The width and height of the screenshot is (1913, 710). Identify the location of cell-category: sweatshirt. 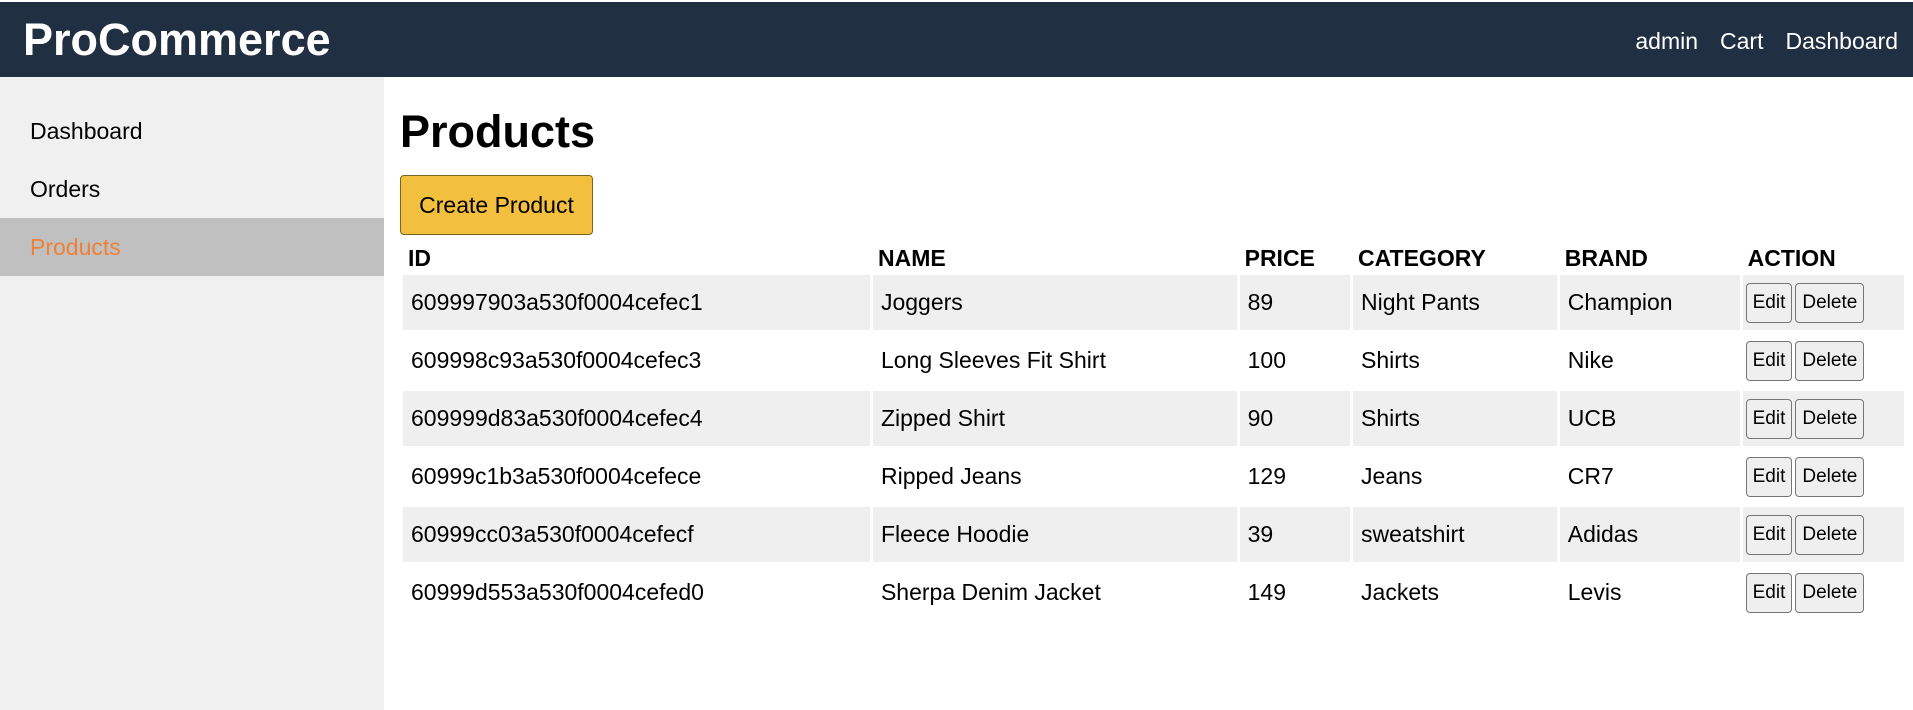
(1455, 534).